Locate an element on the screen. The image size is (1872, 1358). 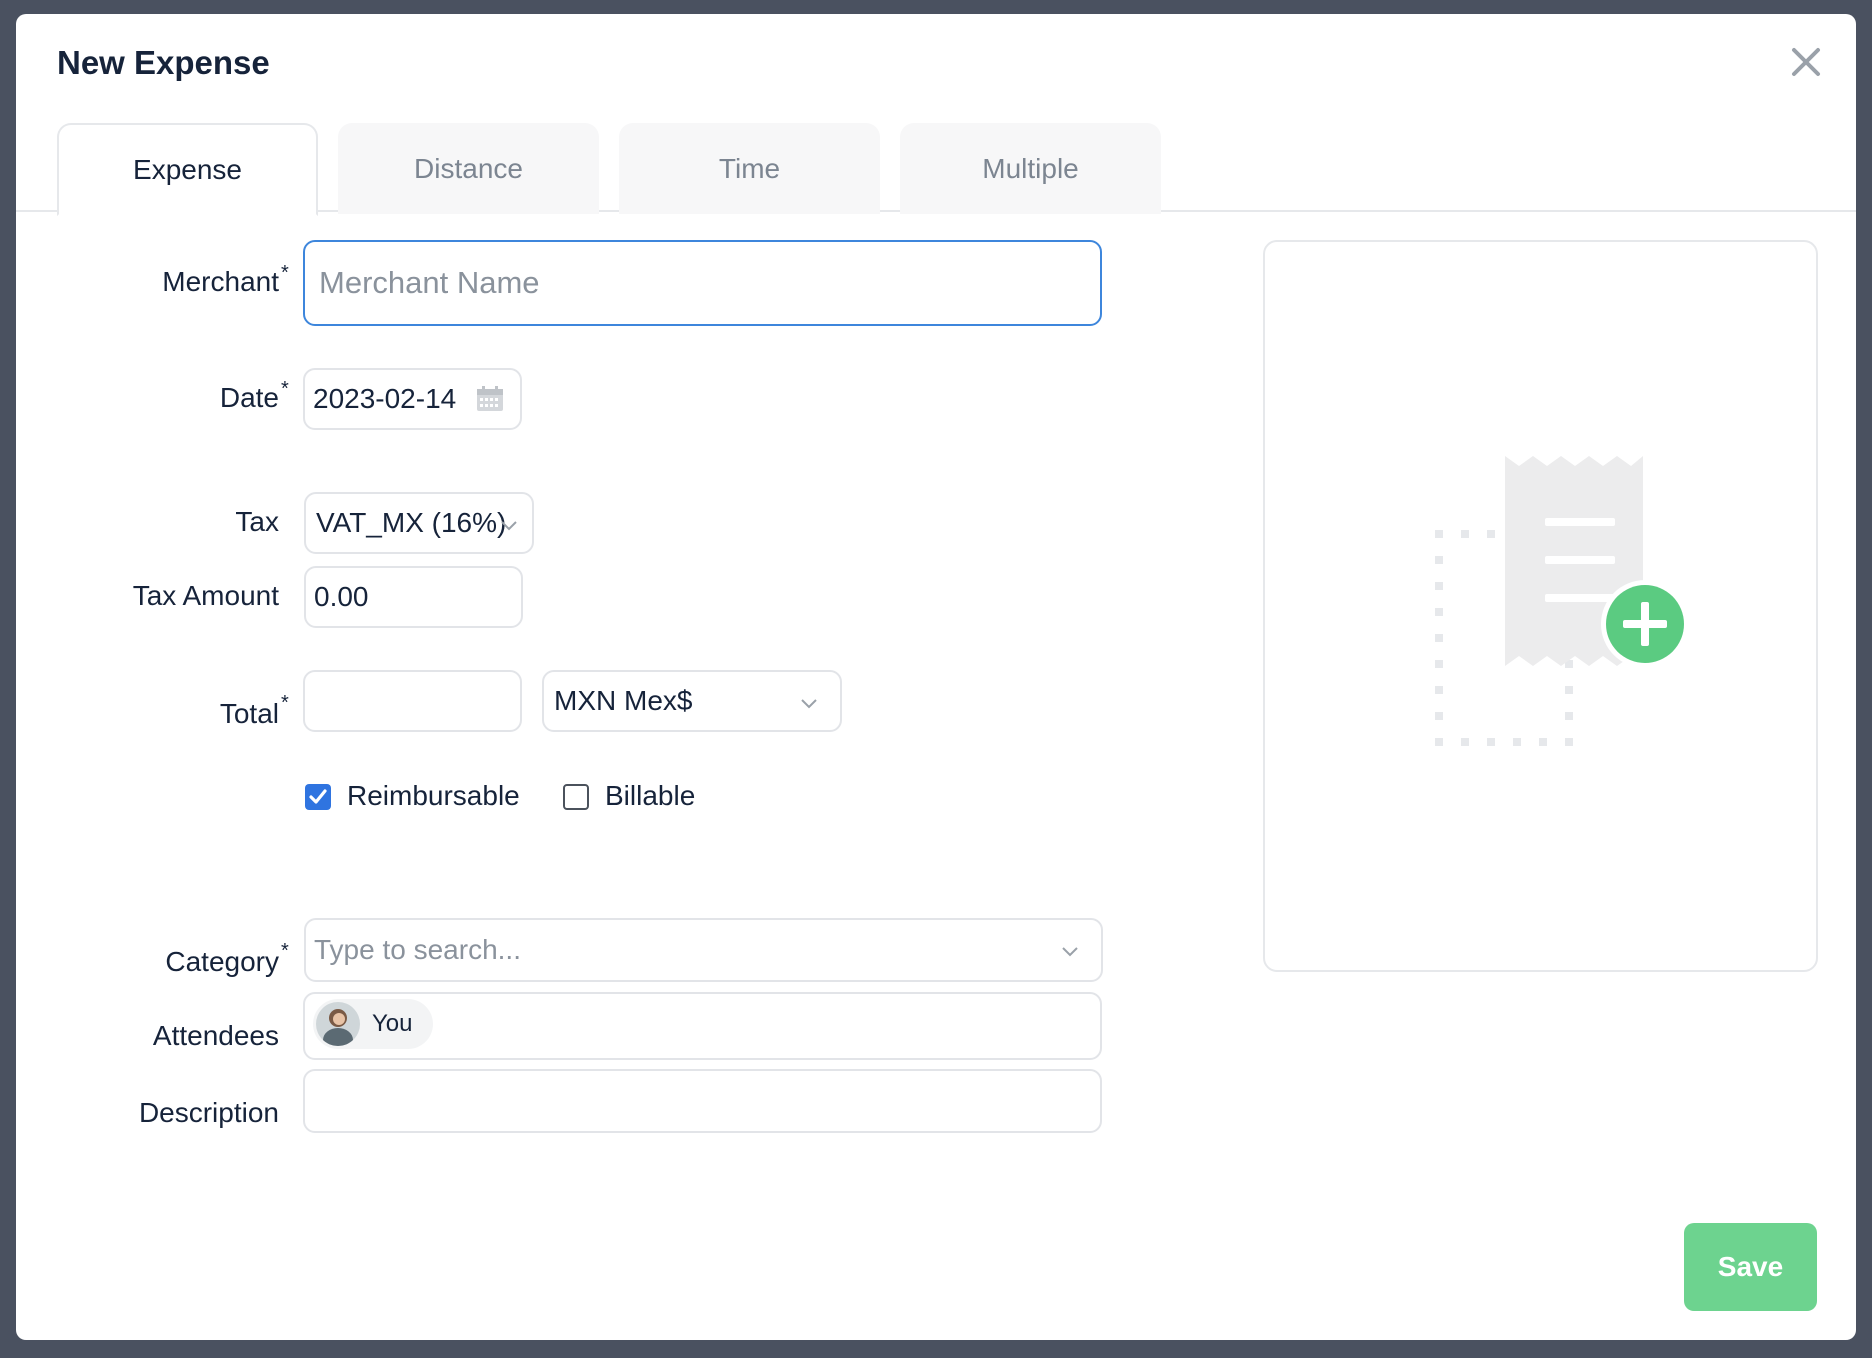
date-required-mark: * is located at coordinates (285, 389).